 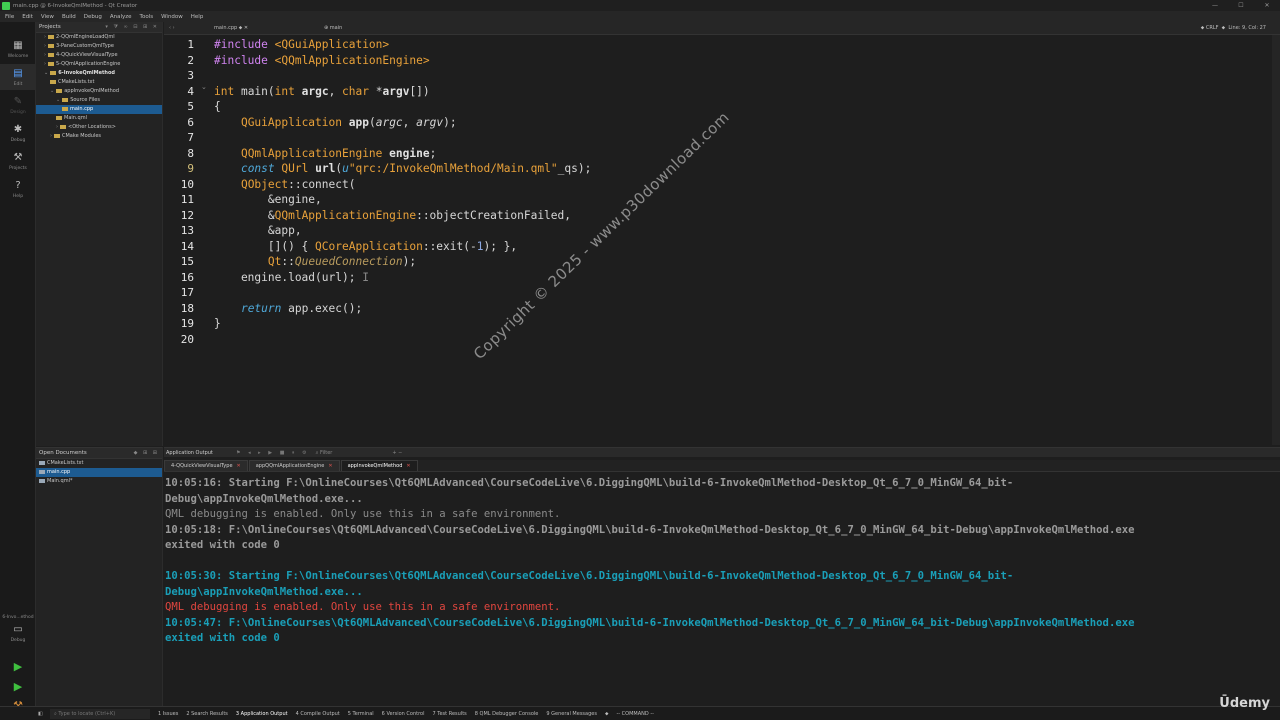 What do you see at coordinates (262, 714) in the screenshot?
I see `status-pane-button: 3 Application Output` at bounding box center [262, 714].